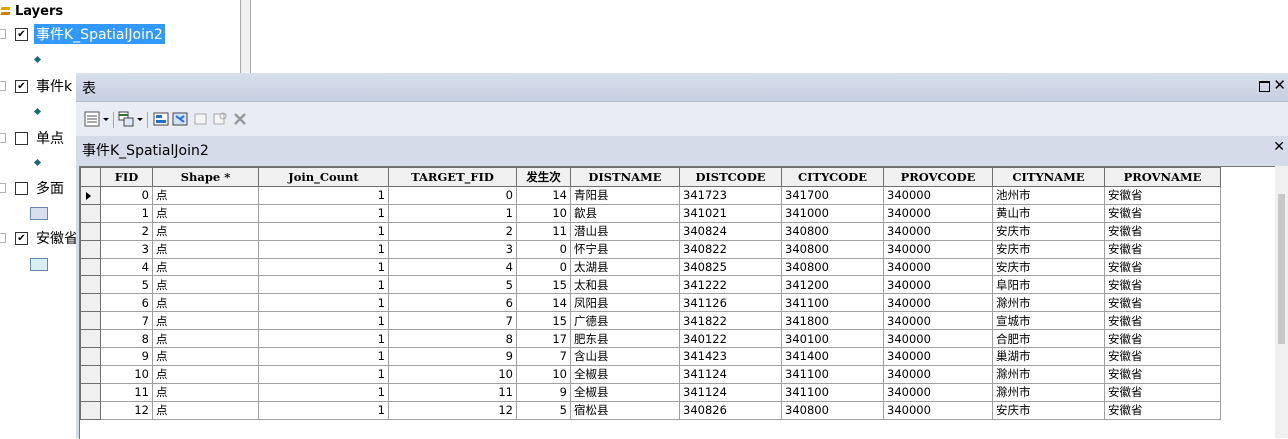 The width and height of the screenshot is (1288, 439). What do you see at coordinates (92, 119) in the screenshot?
I see `table-options-icon` at bounding box center [92, 119].